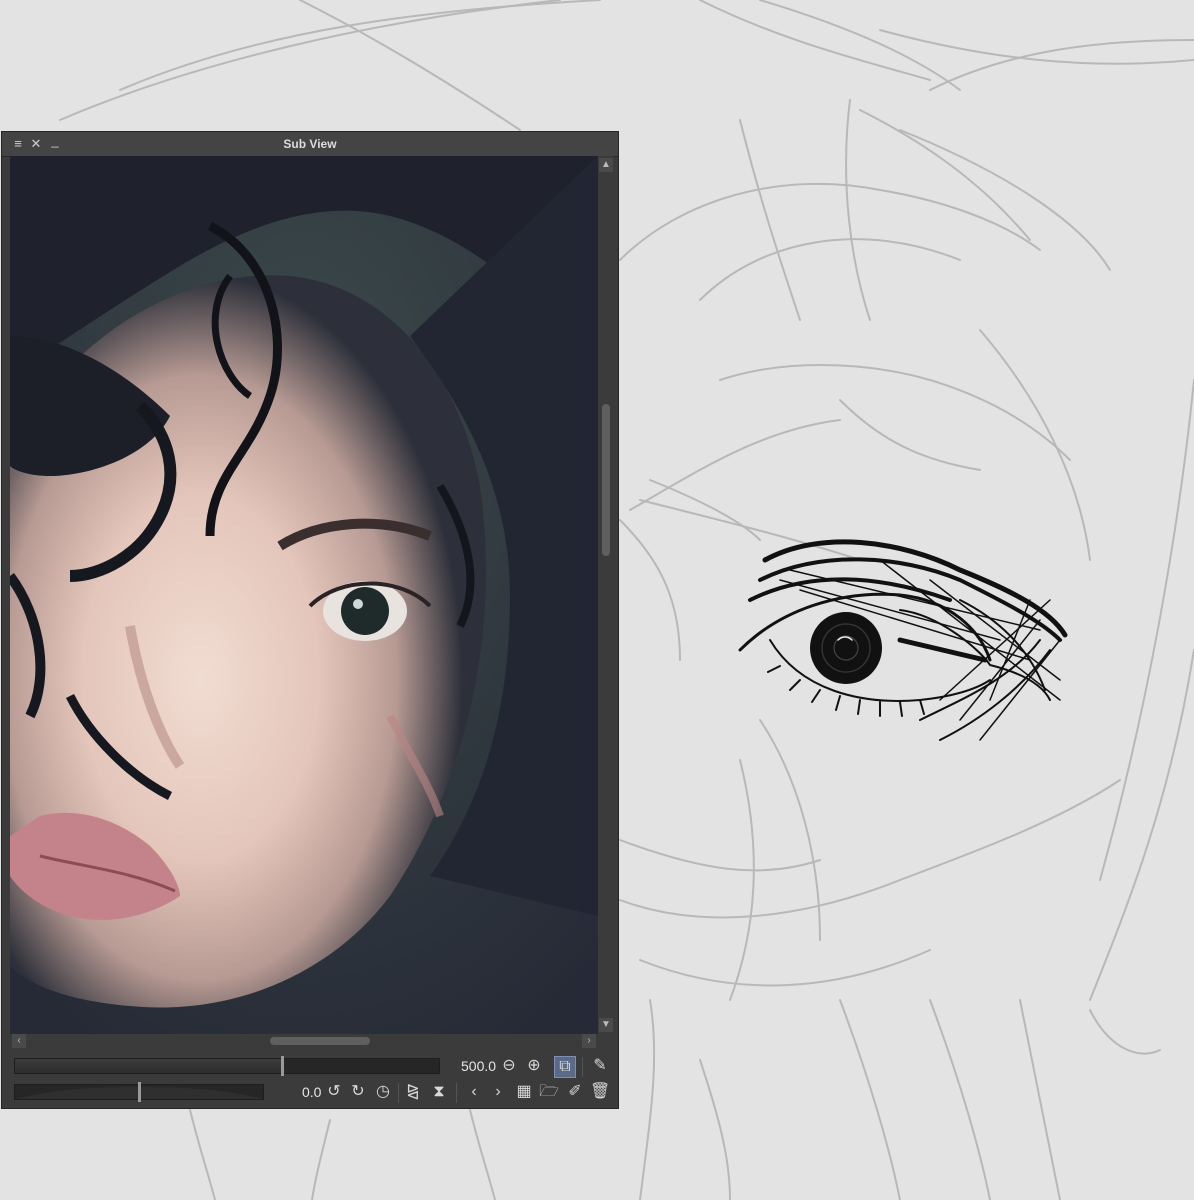 The image size is (1194, 1200). What do you see at coordinates (283, 1066) in the screenshot?
I see `zoom-slider-handle` at bounding box center [283, 1066].